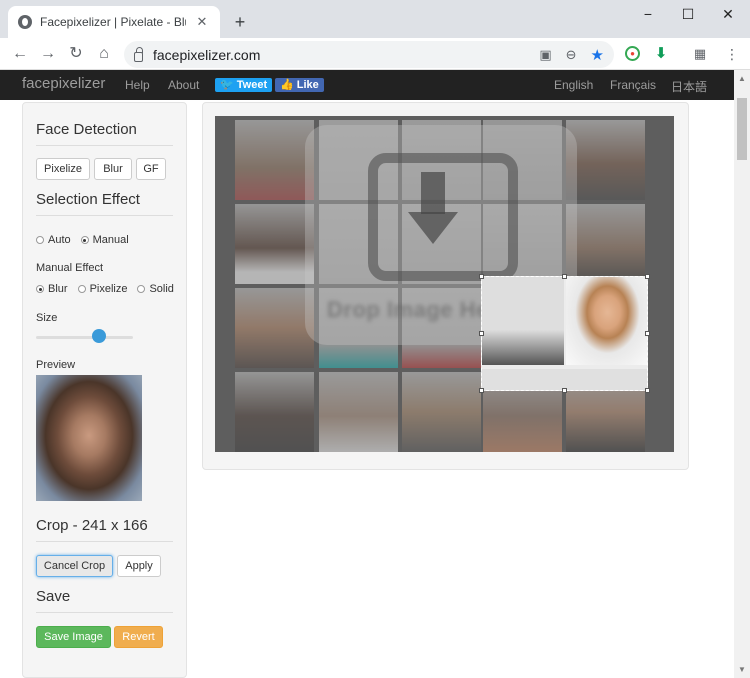 The height and width of the screenshot is (678, 750). Describe the element at coordinates (647, 390) in the screenshot. I see `crop-handle-se` at that location.